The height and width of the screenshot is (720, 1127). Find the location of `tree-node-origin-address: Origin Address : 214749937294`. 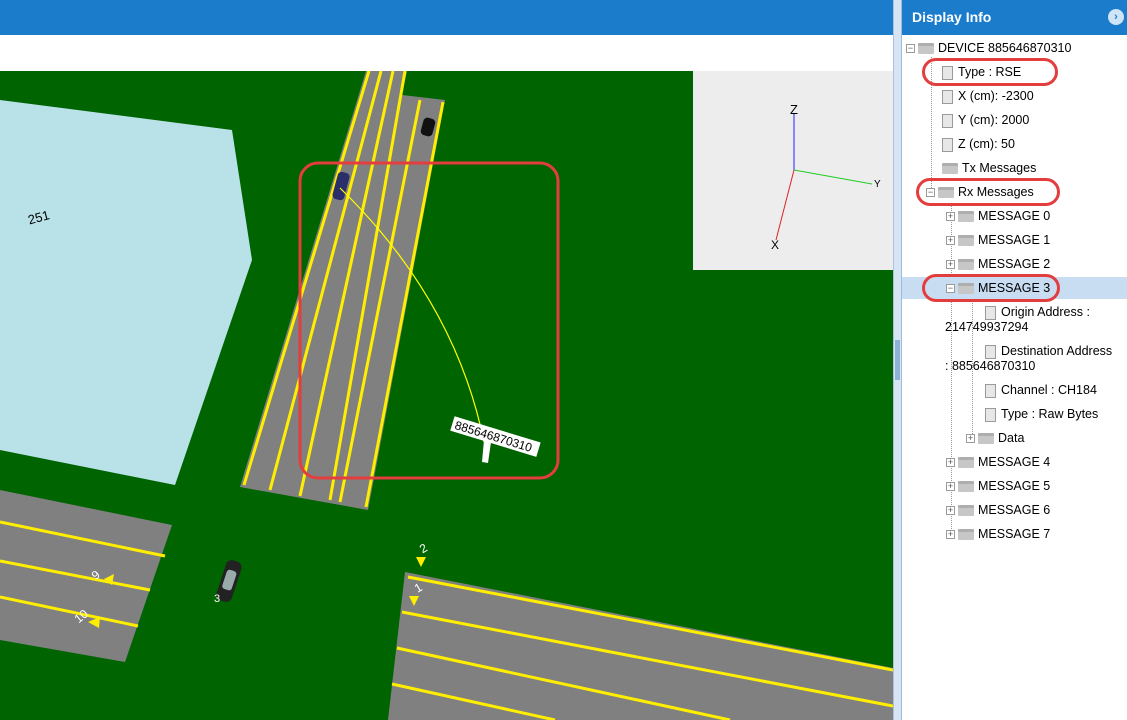

tree-node-origin-address: Origin Address : 214749937294 is located at coordinates (1035, 323).